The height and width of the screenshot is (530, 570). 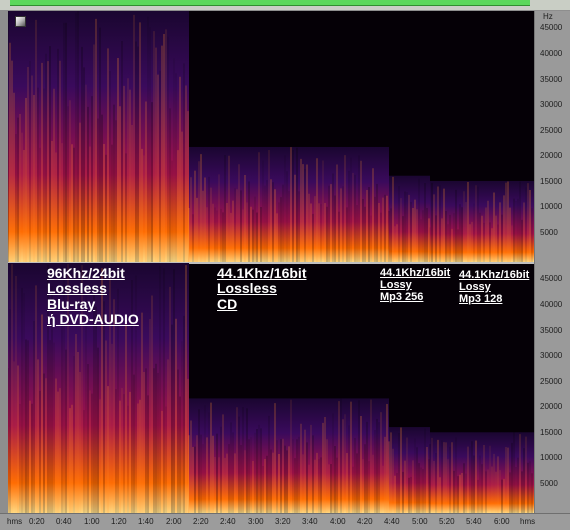 What do you see at coordinates (174, 521) in the screenshot?
I see `time-tick: 2:00` at bounding box center [174, 521].